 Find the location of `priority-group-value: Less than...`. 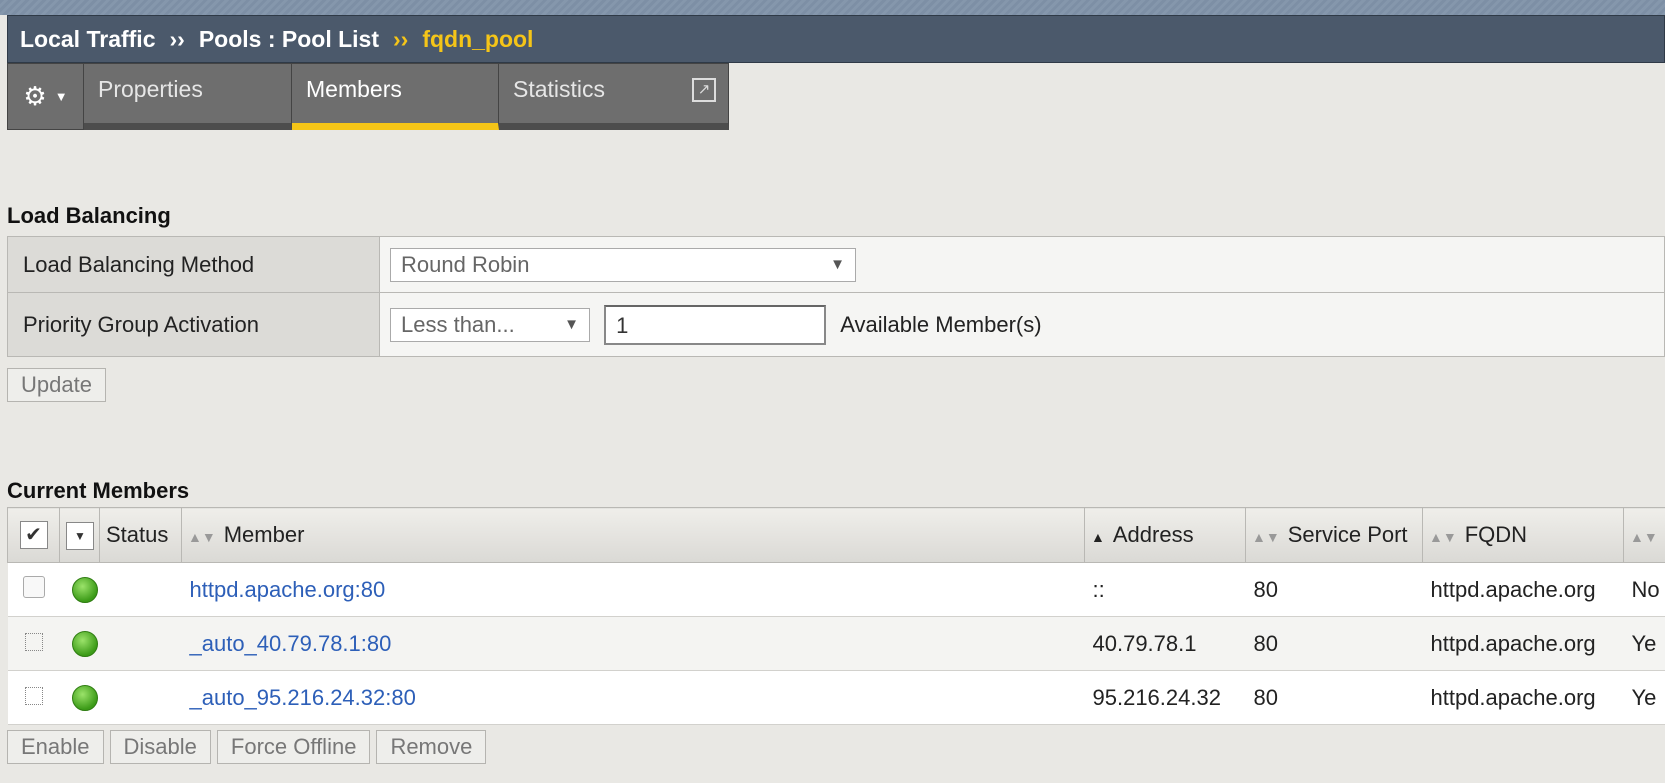

priority-group-value: Less than... is located at coordinates (458, 324).